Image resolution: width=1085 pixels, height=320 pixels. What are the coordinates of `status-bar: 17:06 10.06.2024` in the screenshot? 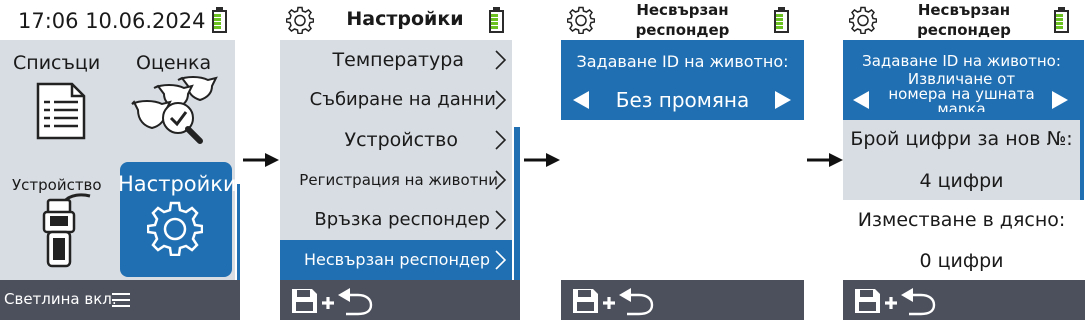 It's located at (120, 20).